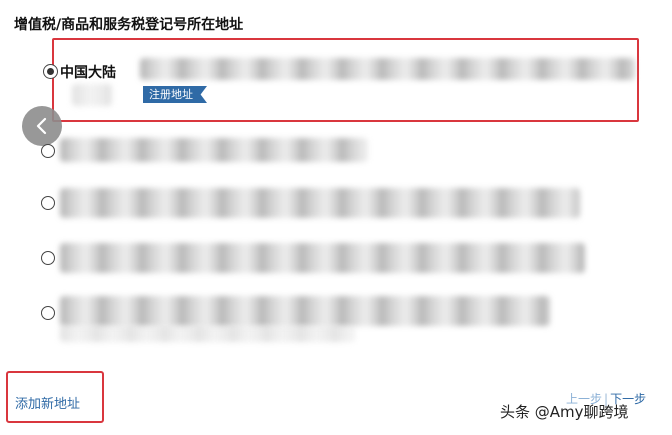  I want to click on carousel-prev-button, so click(42, 126).